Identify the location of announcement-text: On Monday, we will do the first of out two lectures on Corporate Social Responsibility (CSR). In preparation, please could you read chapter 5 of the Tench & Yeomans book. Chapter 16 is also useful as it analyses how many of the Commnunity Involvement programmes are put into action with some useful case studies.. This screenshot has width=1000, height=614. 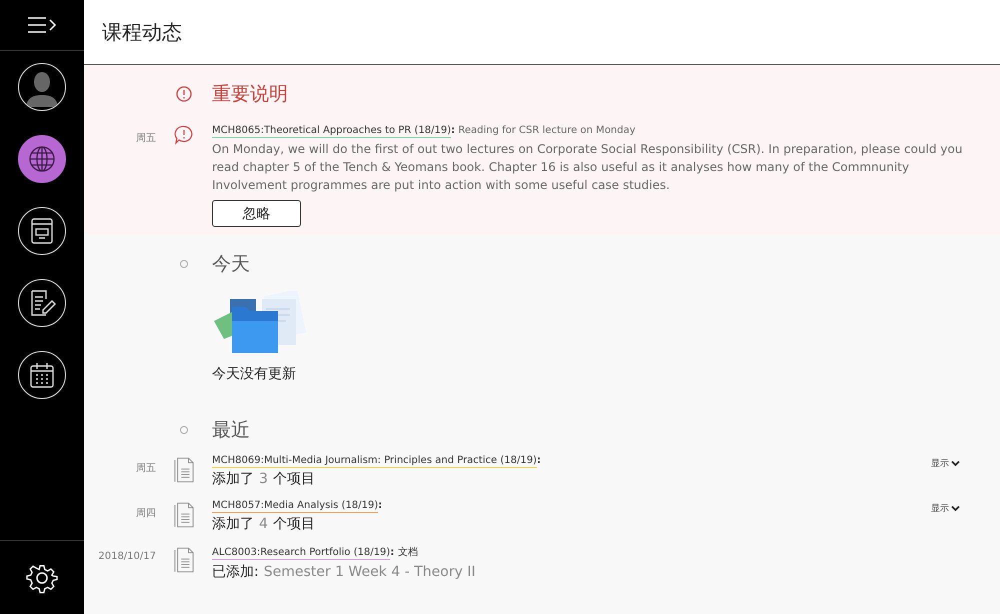
(588, 167).